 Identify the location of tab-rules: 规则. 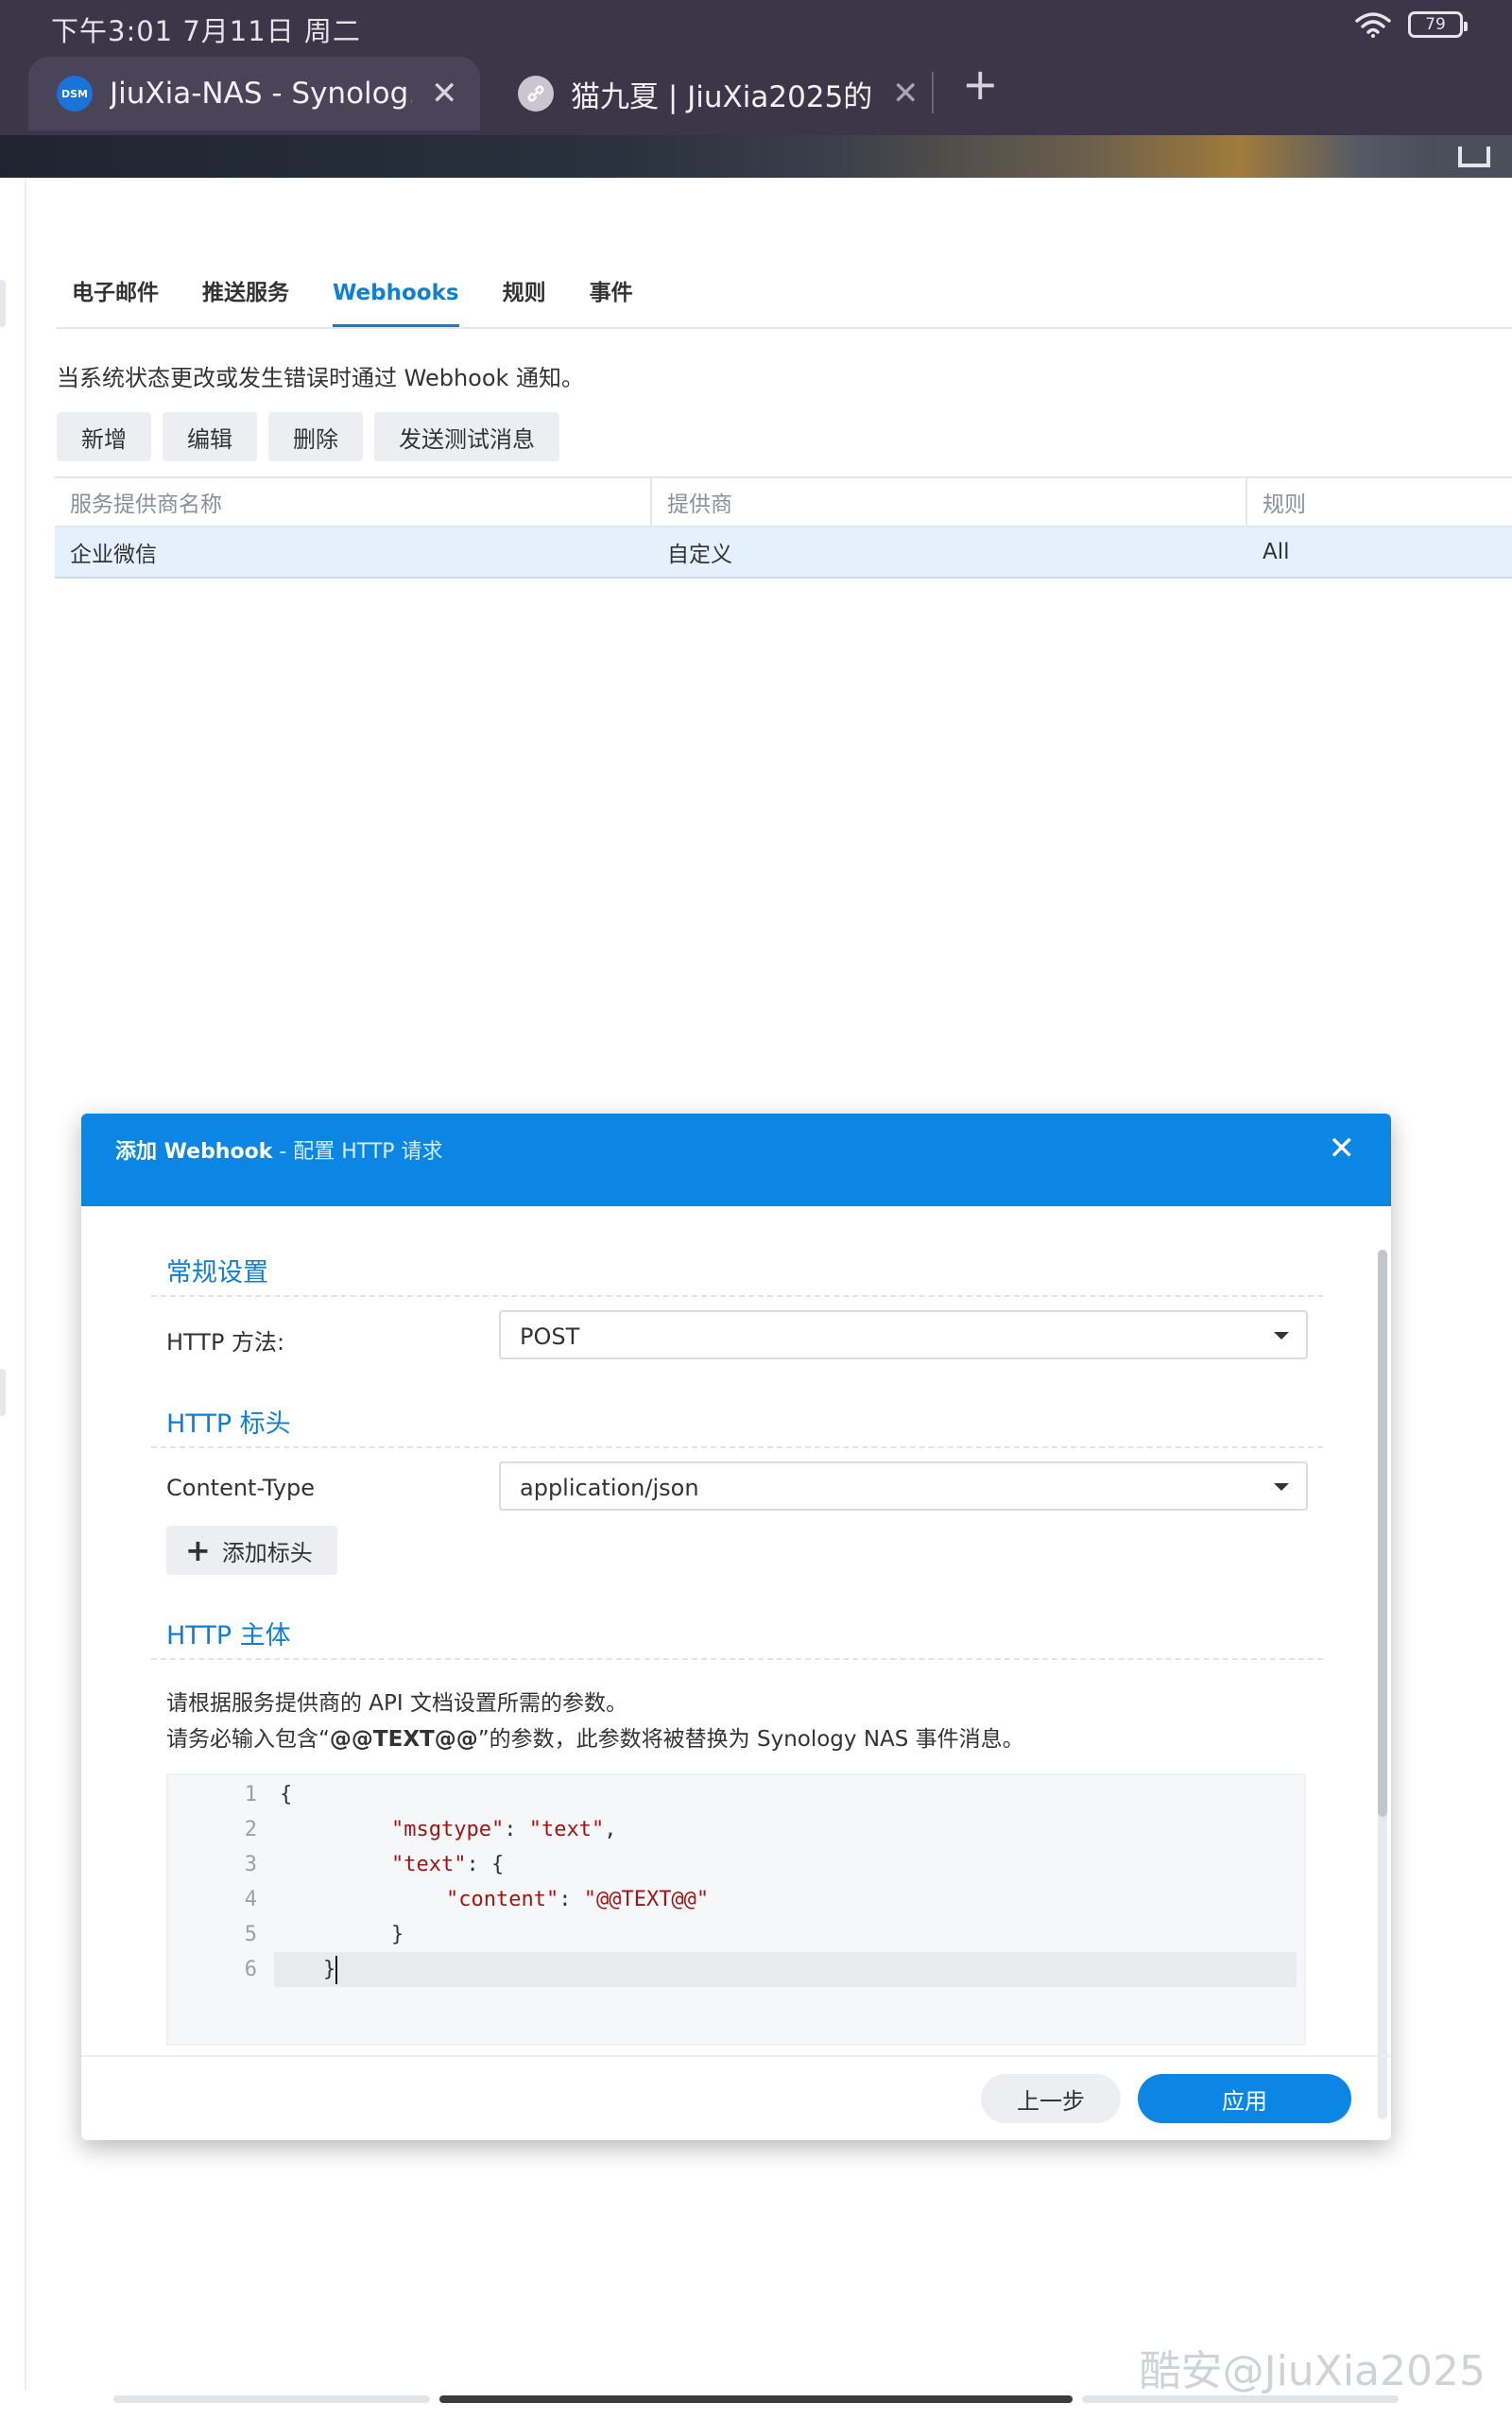
(524, 300).